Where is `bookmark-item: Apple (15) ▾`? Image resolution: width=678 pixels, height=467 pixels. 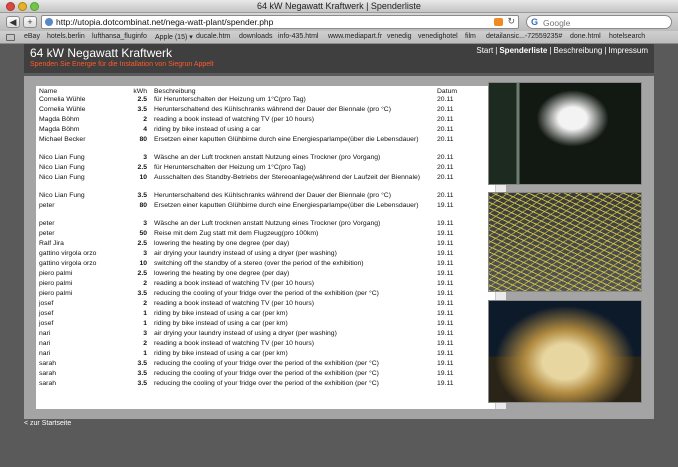
bookmark-item: Apple (15) ▾ is located at coordinates (174, 37).